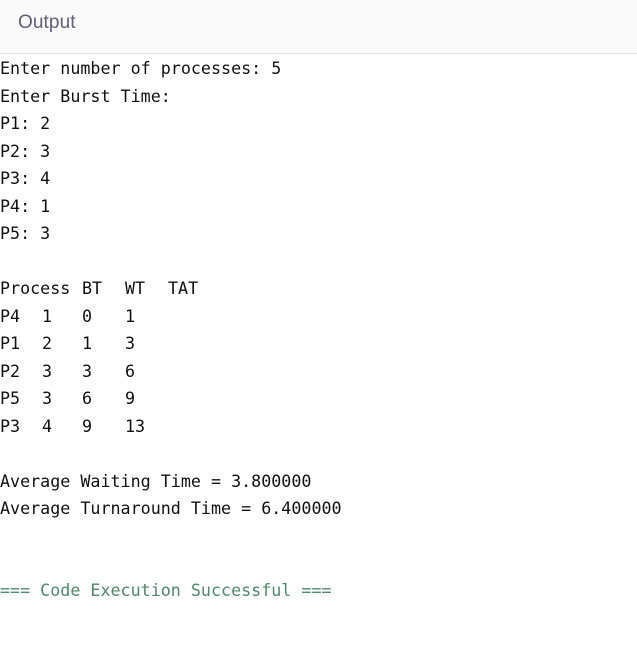  I want to click on table-header-cell: BT, so click(92, 288).